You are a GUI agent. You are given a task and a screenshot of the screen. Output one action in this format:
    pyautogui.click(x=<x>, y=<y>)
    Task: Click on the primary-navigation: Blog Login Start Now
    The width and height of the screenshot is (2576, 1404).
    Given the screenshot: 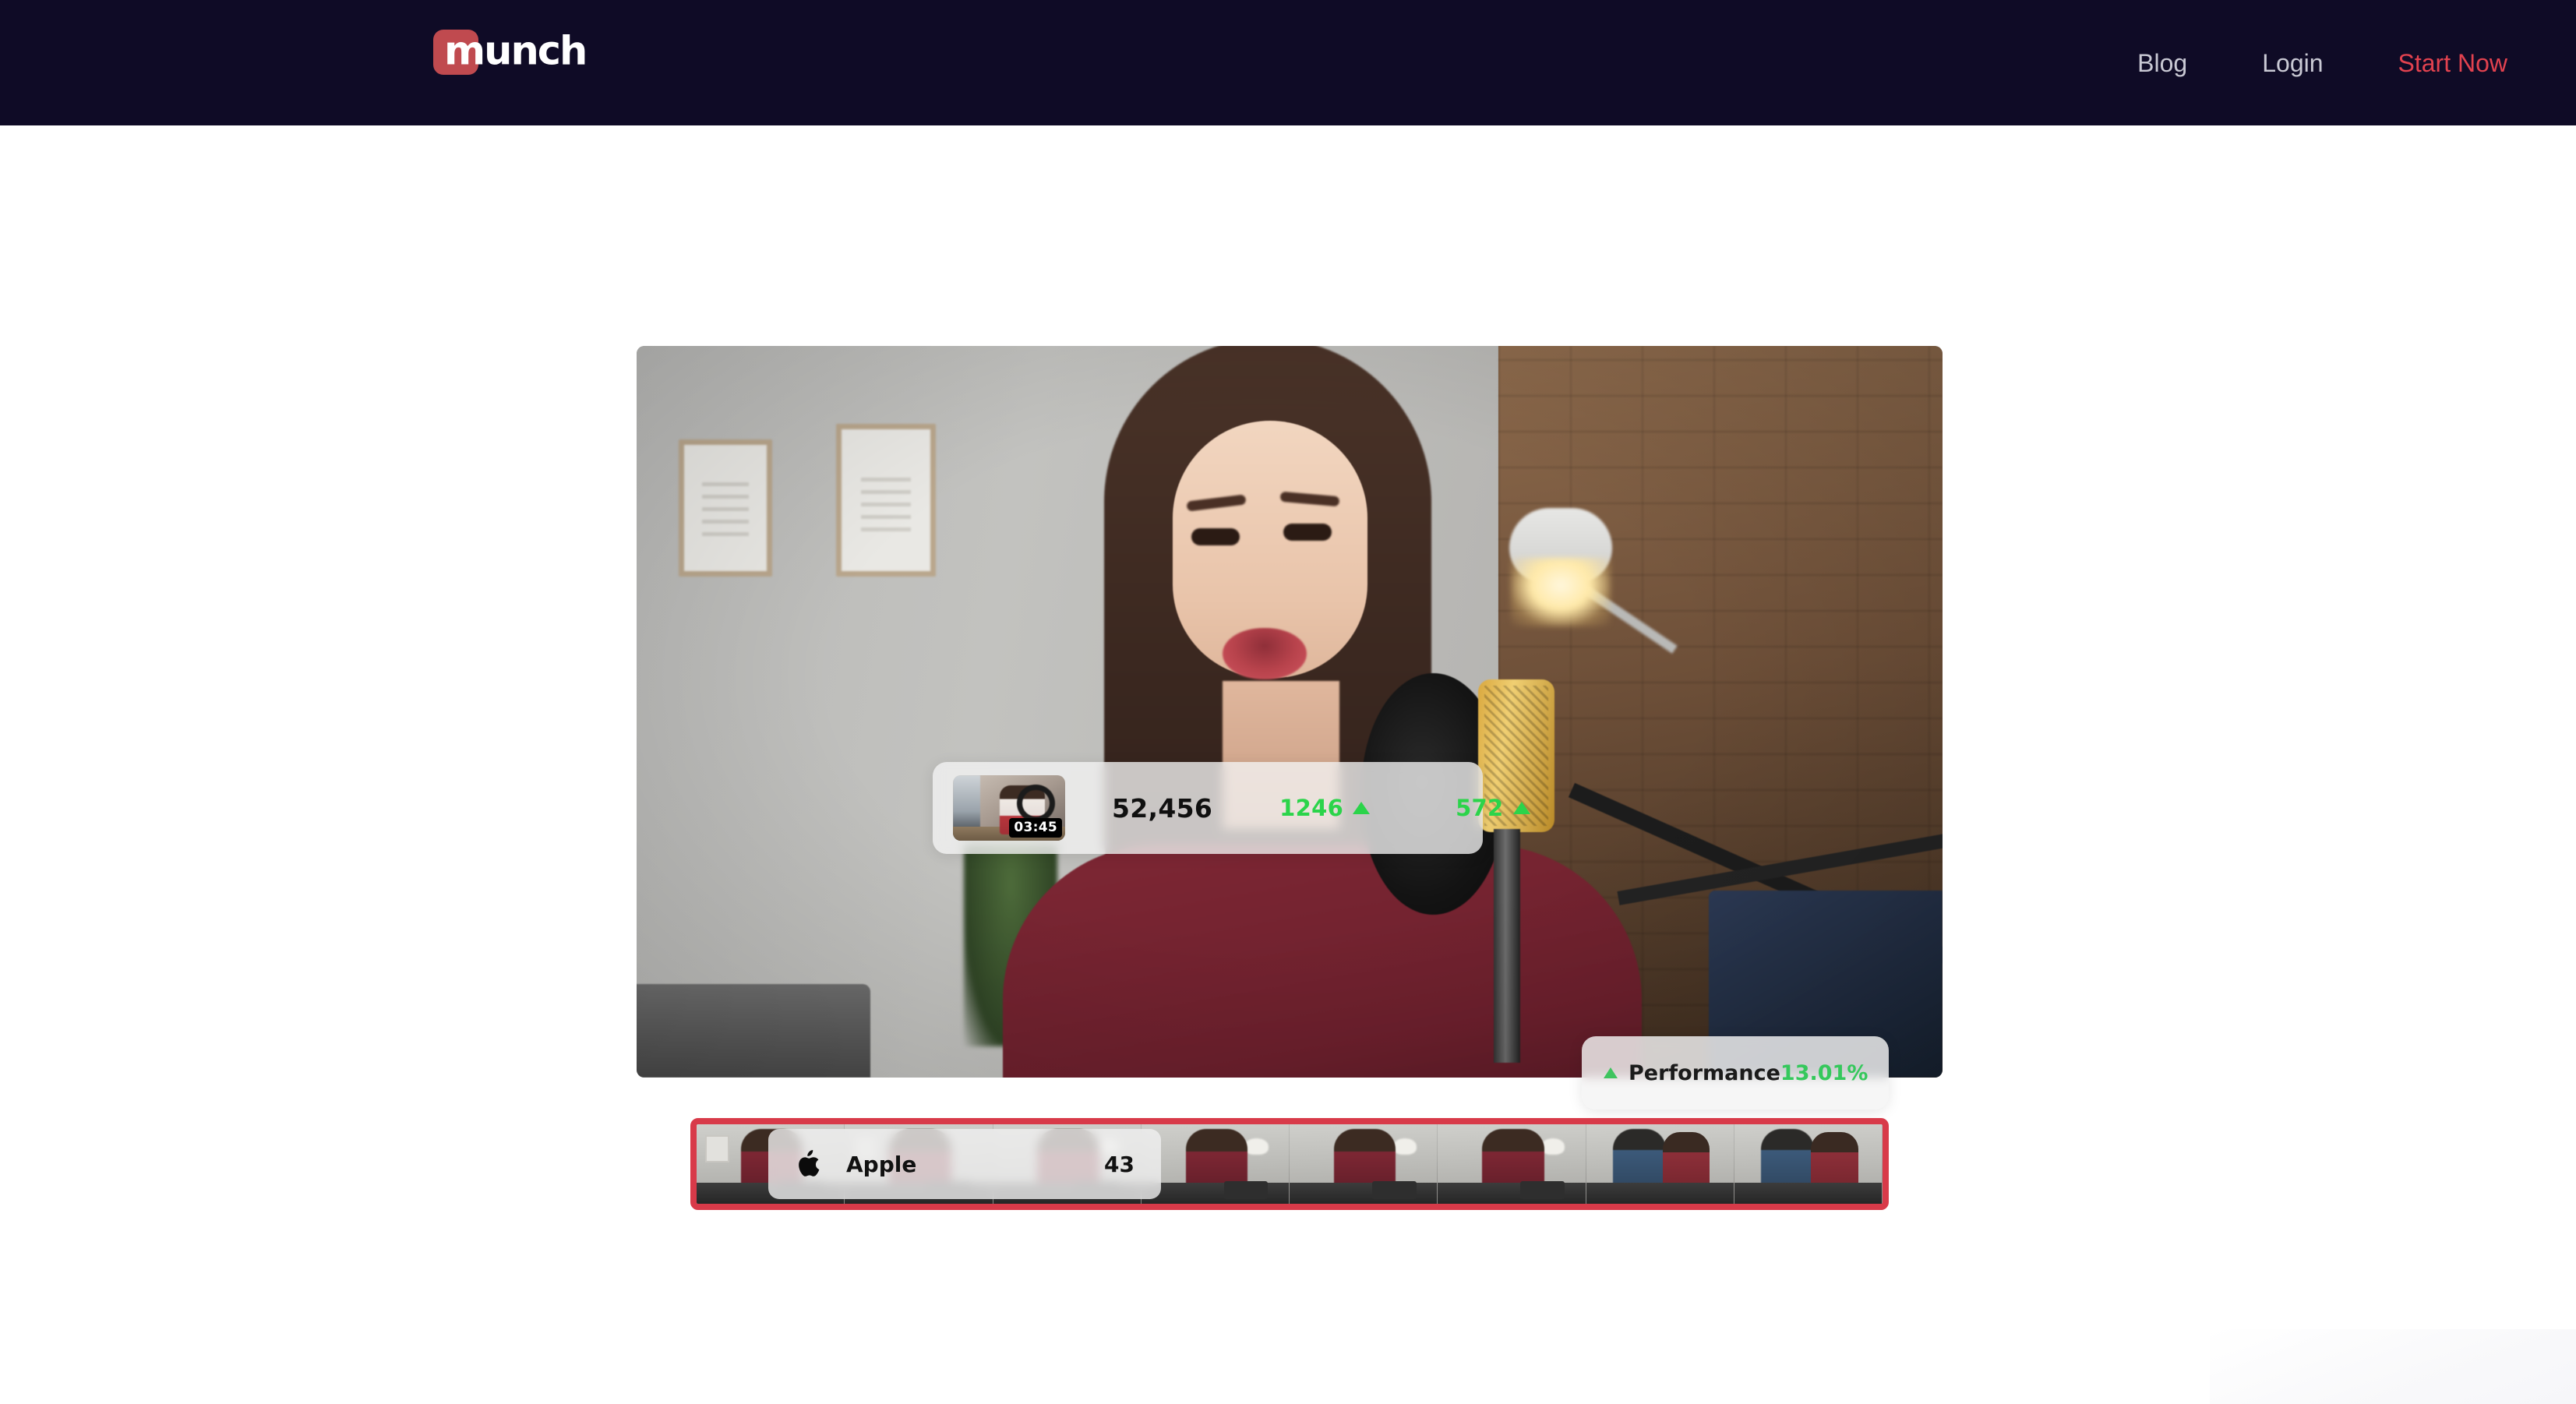 What is the action you would take?
    pyautogui.click(x=2338, y=63)
    